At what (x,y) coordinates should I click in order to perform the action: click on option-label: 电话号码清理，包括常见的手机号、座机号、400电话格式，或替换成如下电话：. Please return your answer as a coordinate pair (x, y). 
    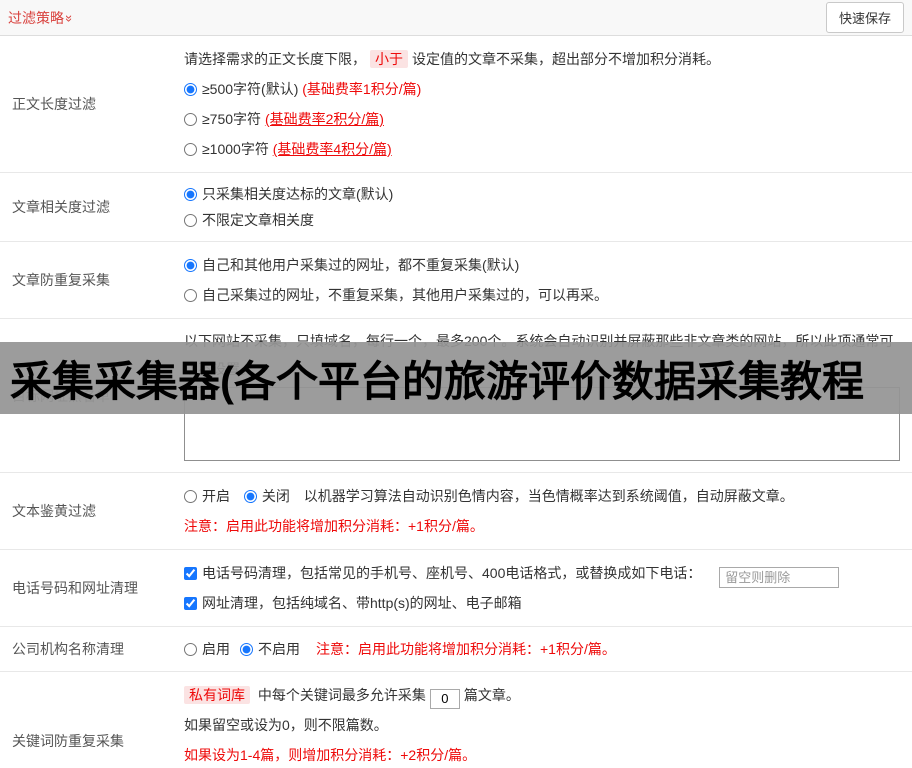
    Looking at the image, I should click on (452, 573).